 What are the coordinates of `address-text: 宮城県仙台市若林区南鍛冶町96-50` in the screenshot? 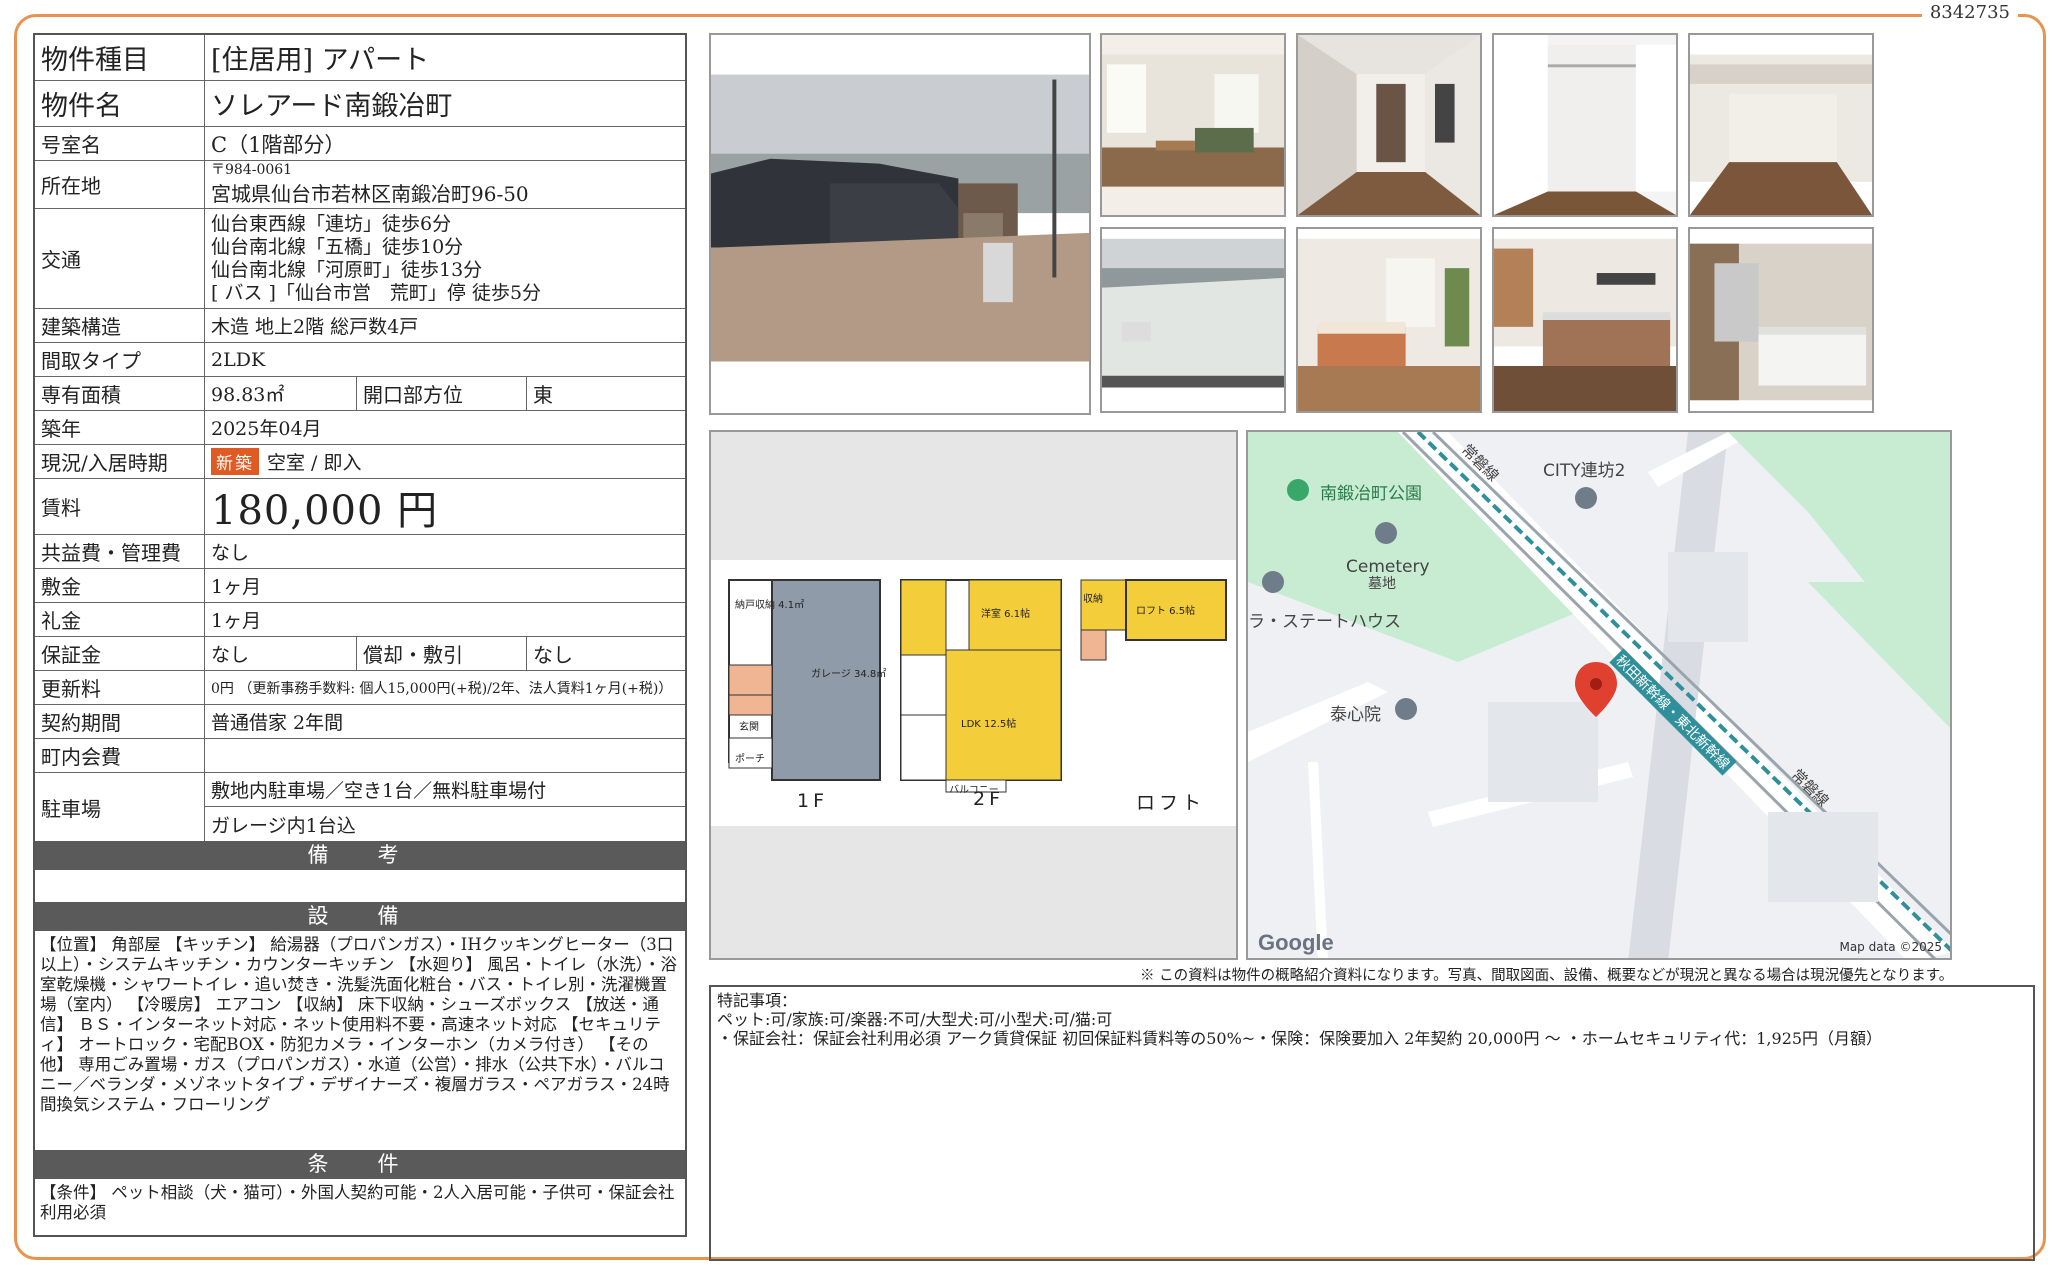 It's located at (370, 194).